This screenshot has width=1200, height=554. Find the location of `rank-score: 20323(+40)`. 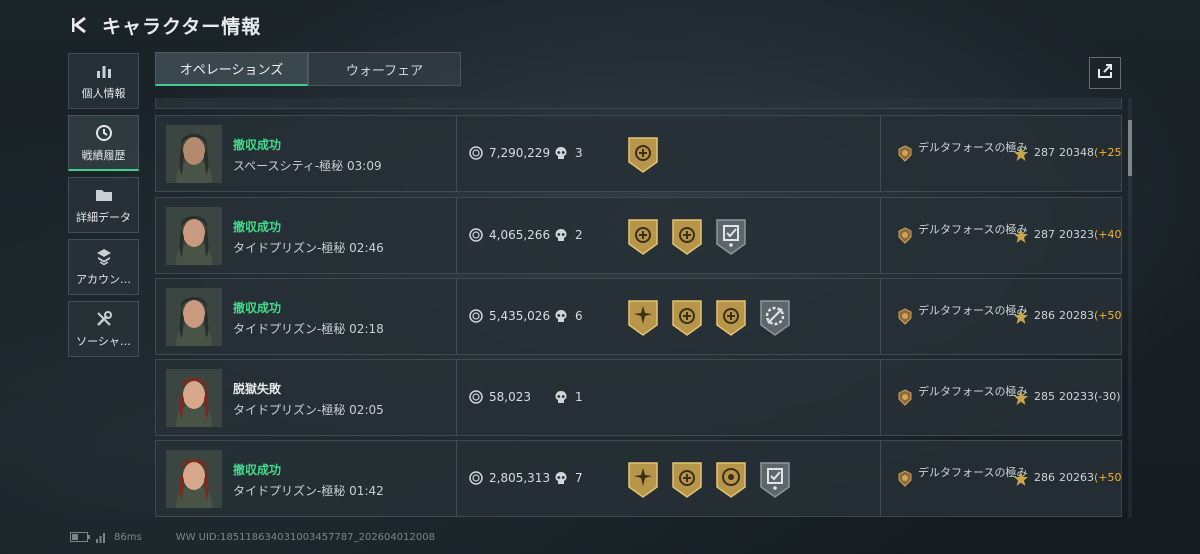

rank-score: 20323(+40) is located at coordinates (1090, 234).